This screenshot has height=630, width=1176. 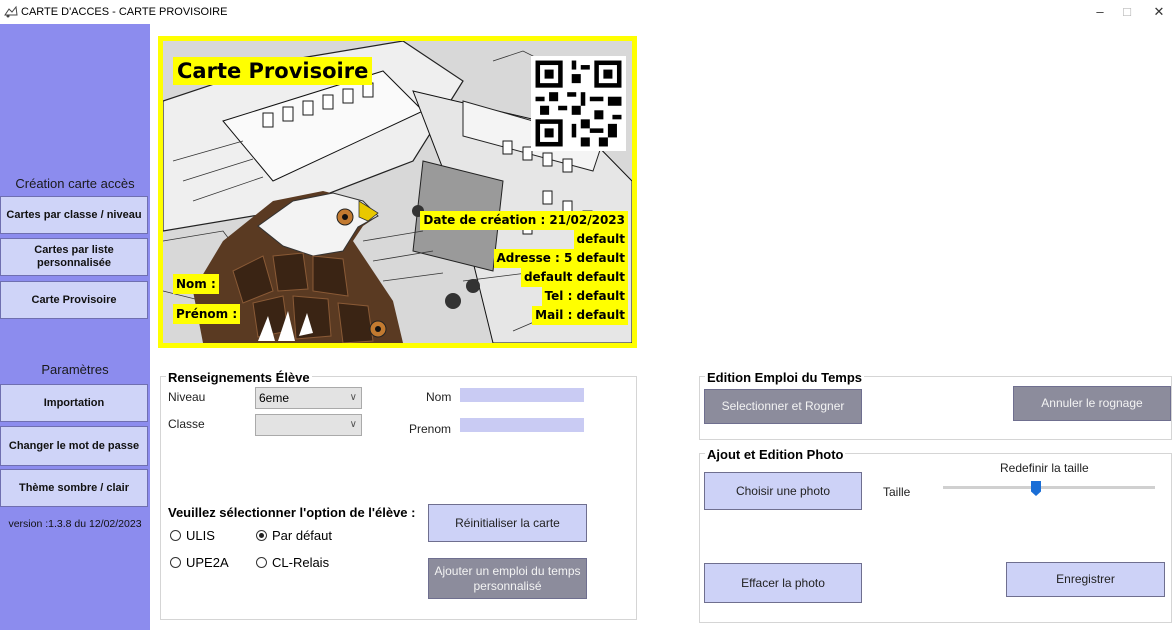 What do you see at coordinates (74, 215) in the screenshot?
I see `cartes-classe-button: Cartes par classe / niveau` at bounding box center [74, 215].